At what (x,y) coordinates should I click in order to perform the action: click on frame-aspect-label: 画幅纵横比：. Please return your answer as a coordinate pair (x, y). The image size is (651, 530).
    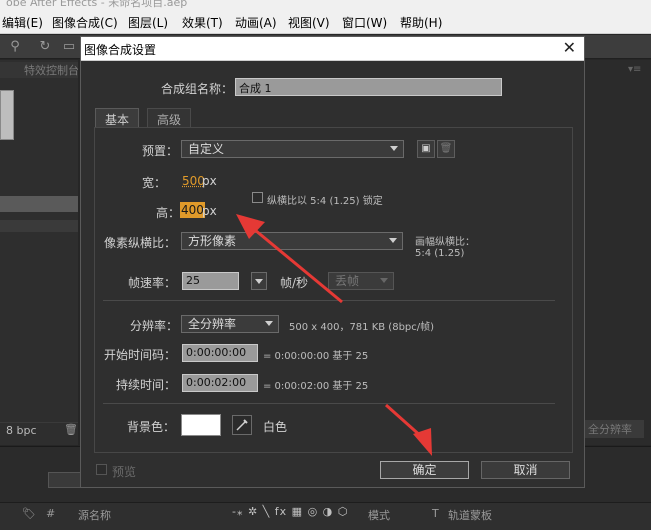
    Looking at the image, I should click on (445, 242).